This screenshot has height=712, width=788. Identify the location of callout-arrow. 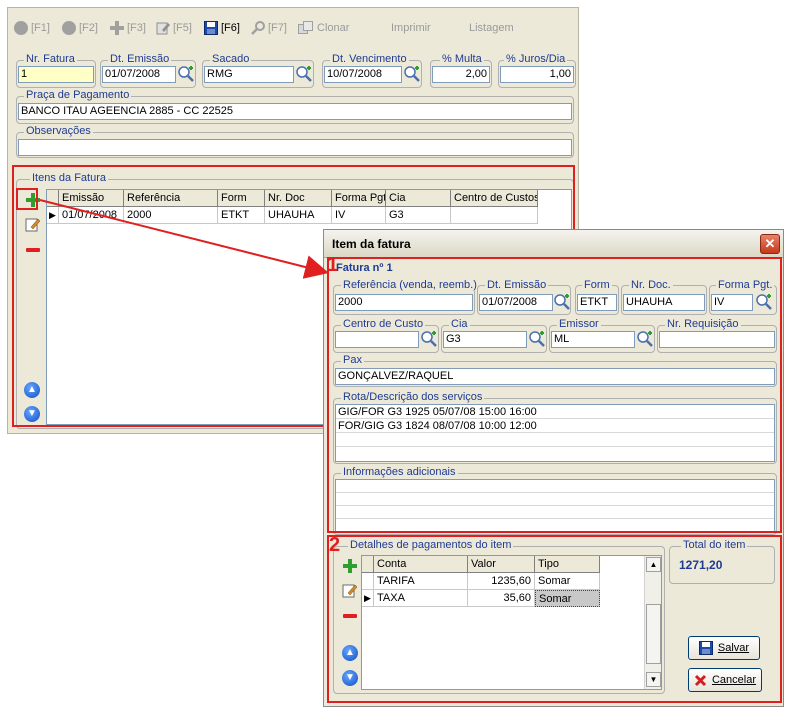
(184, 239).